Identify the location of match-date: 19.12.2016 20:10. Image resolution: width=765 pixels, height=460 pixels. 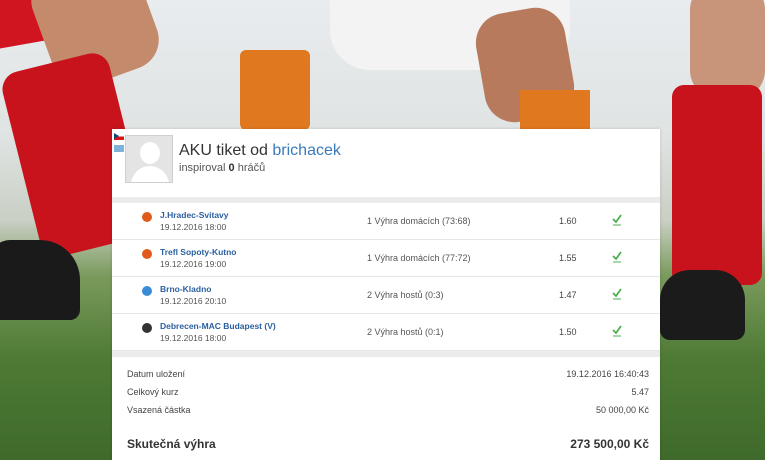
(193, 301).